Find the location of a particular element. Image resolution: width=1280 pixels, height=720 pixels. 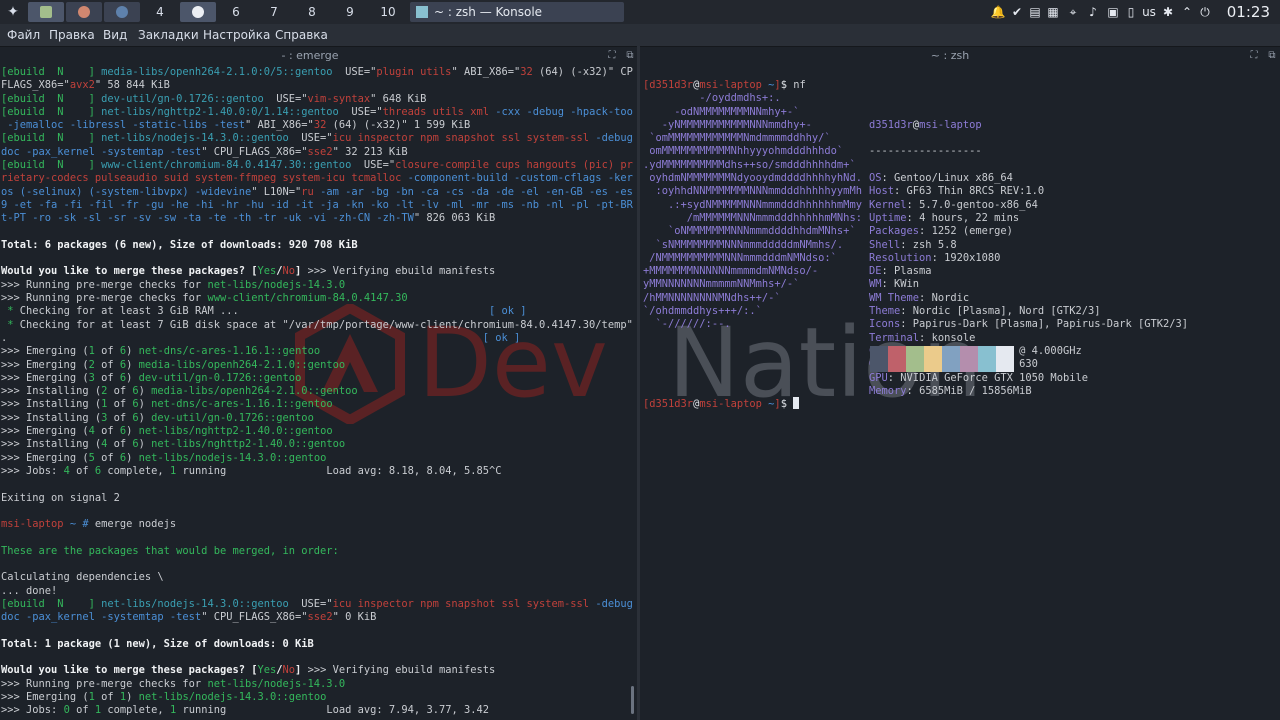

device-icon: ▦ is located at coordinates (1053, 12).